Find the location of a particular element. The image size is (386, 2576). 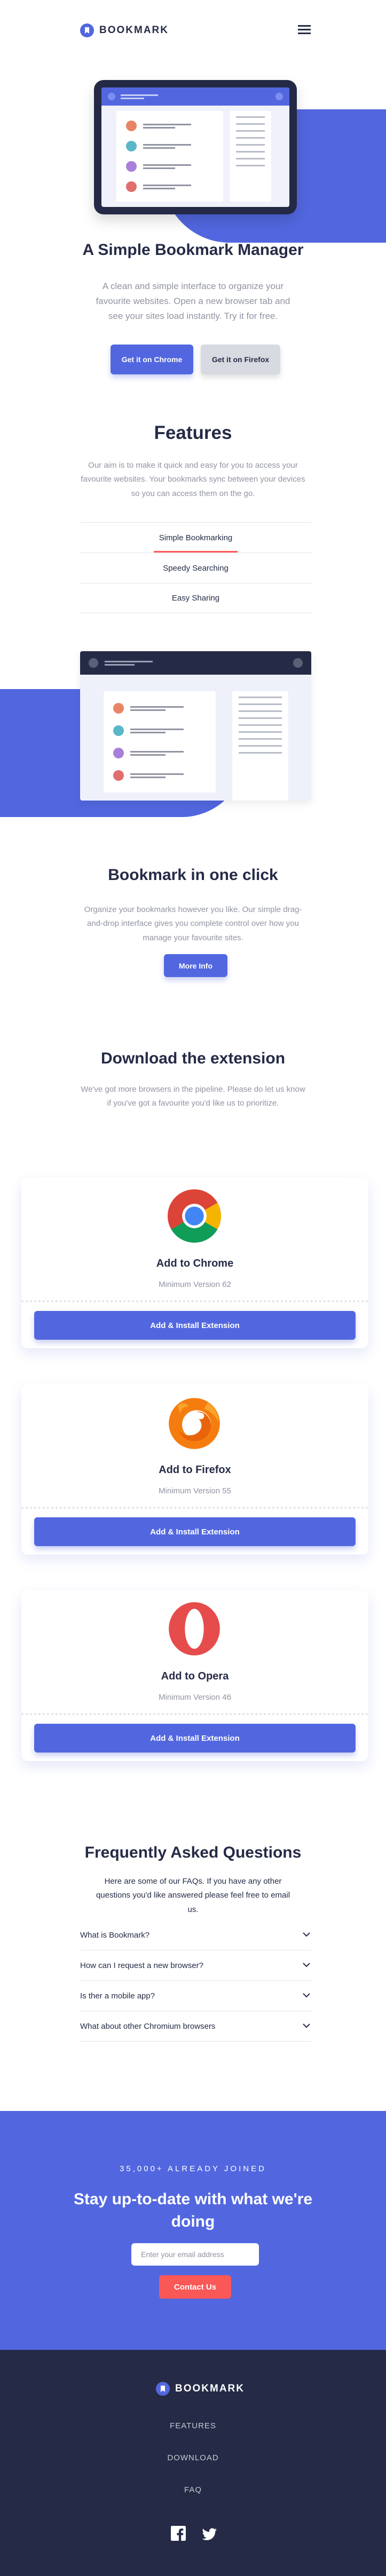

install-firefox-button: Add & Install Extension is located at coordinates (195, 1531).